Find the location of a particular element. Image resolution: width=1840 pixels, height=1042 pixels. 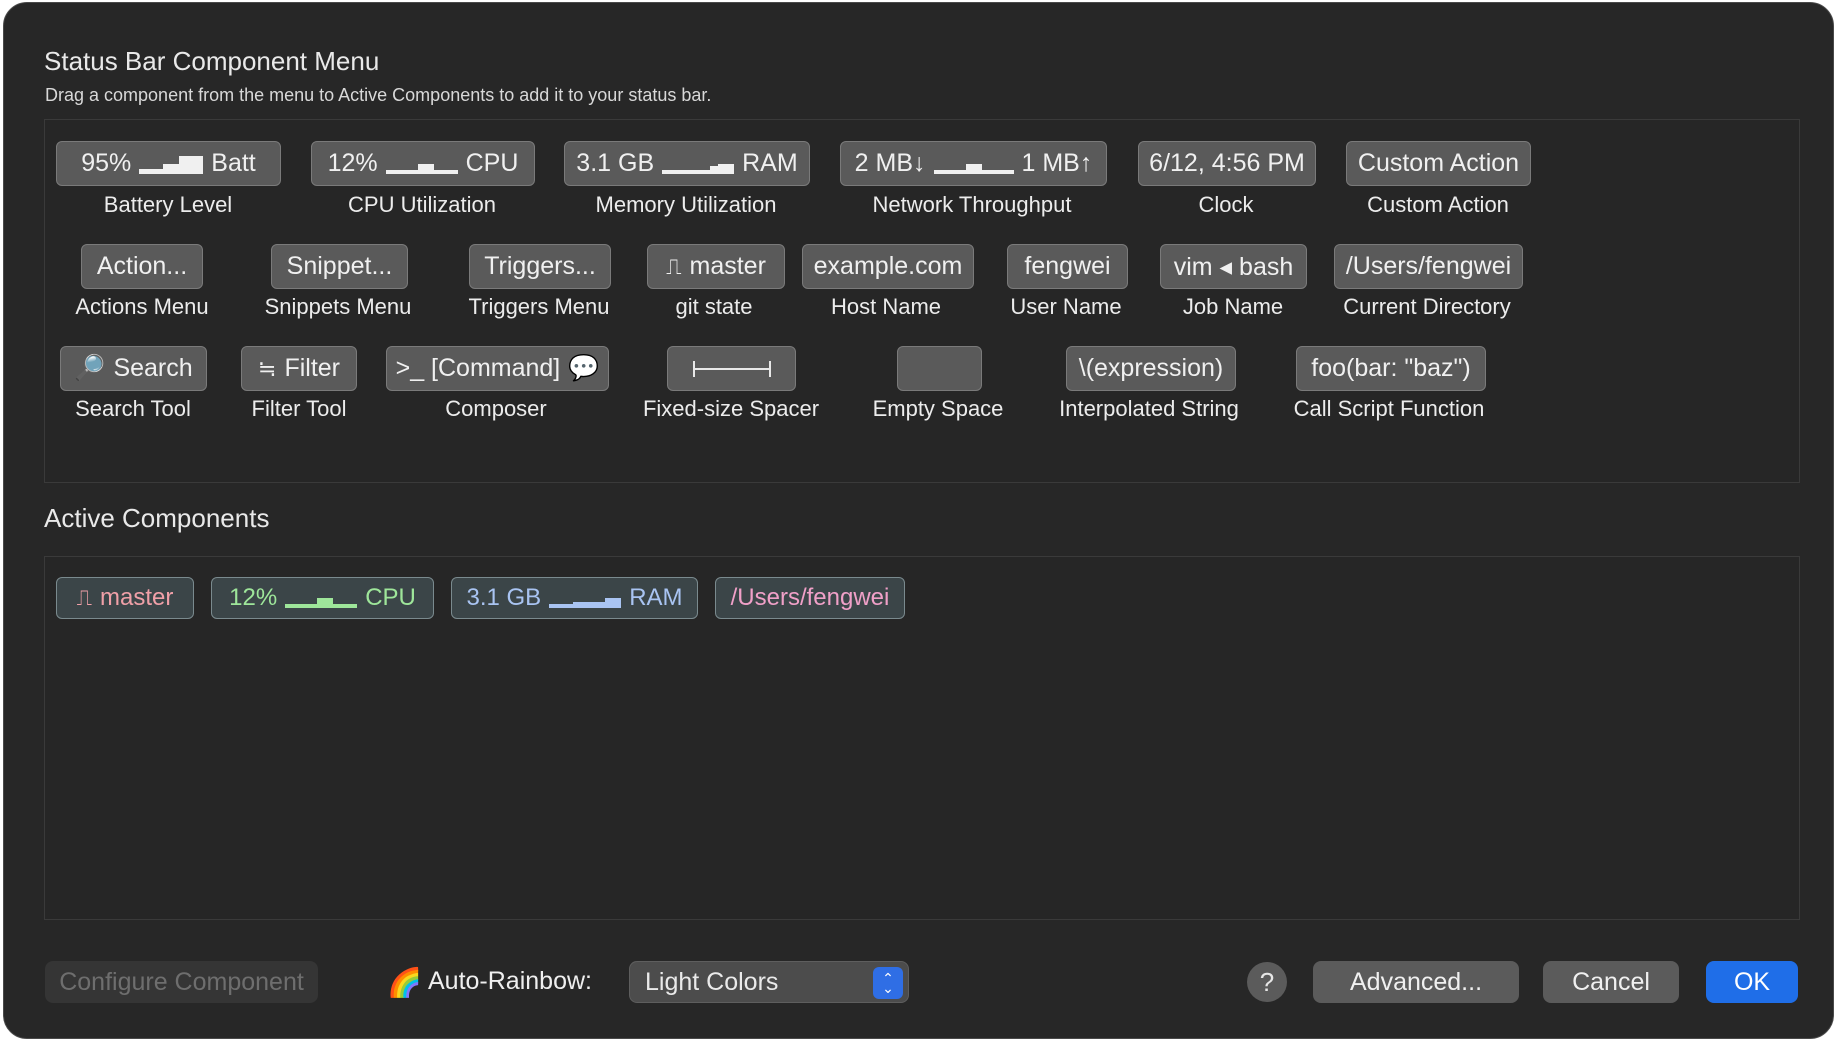

current-directory-label: Current Directory is located at coordinates (1427, 306).